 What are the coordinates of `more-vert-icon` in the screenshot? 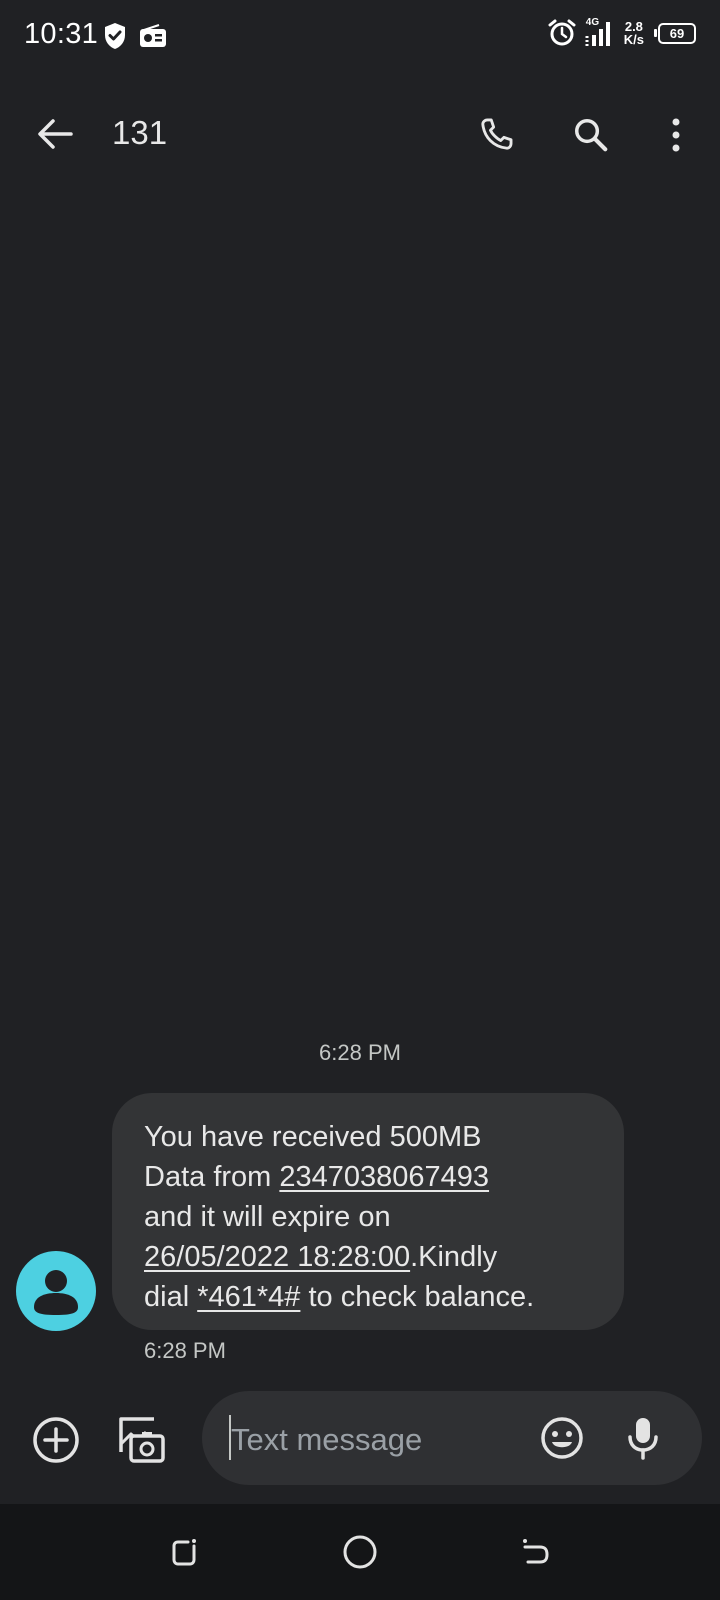 It's located at (676, 135).